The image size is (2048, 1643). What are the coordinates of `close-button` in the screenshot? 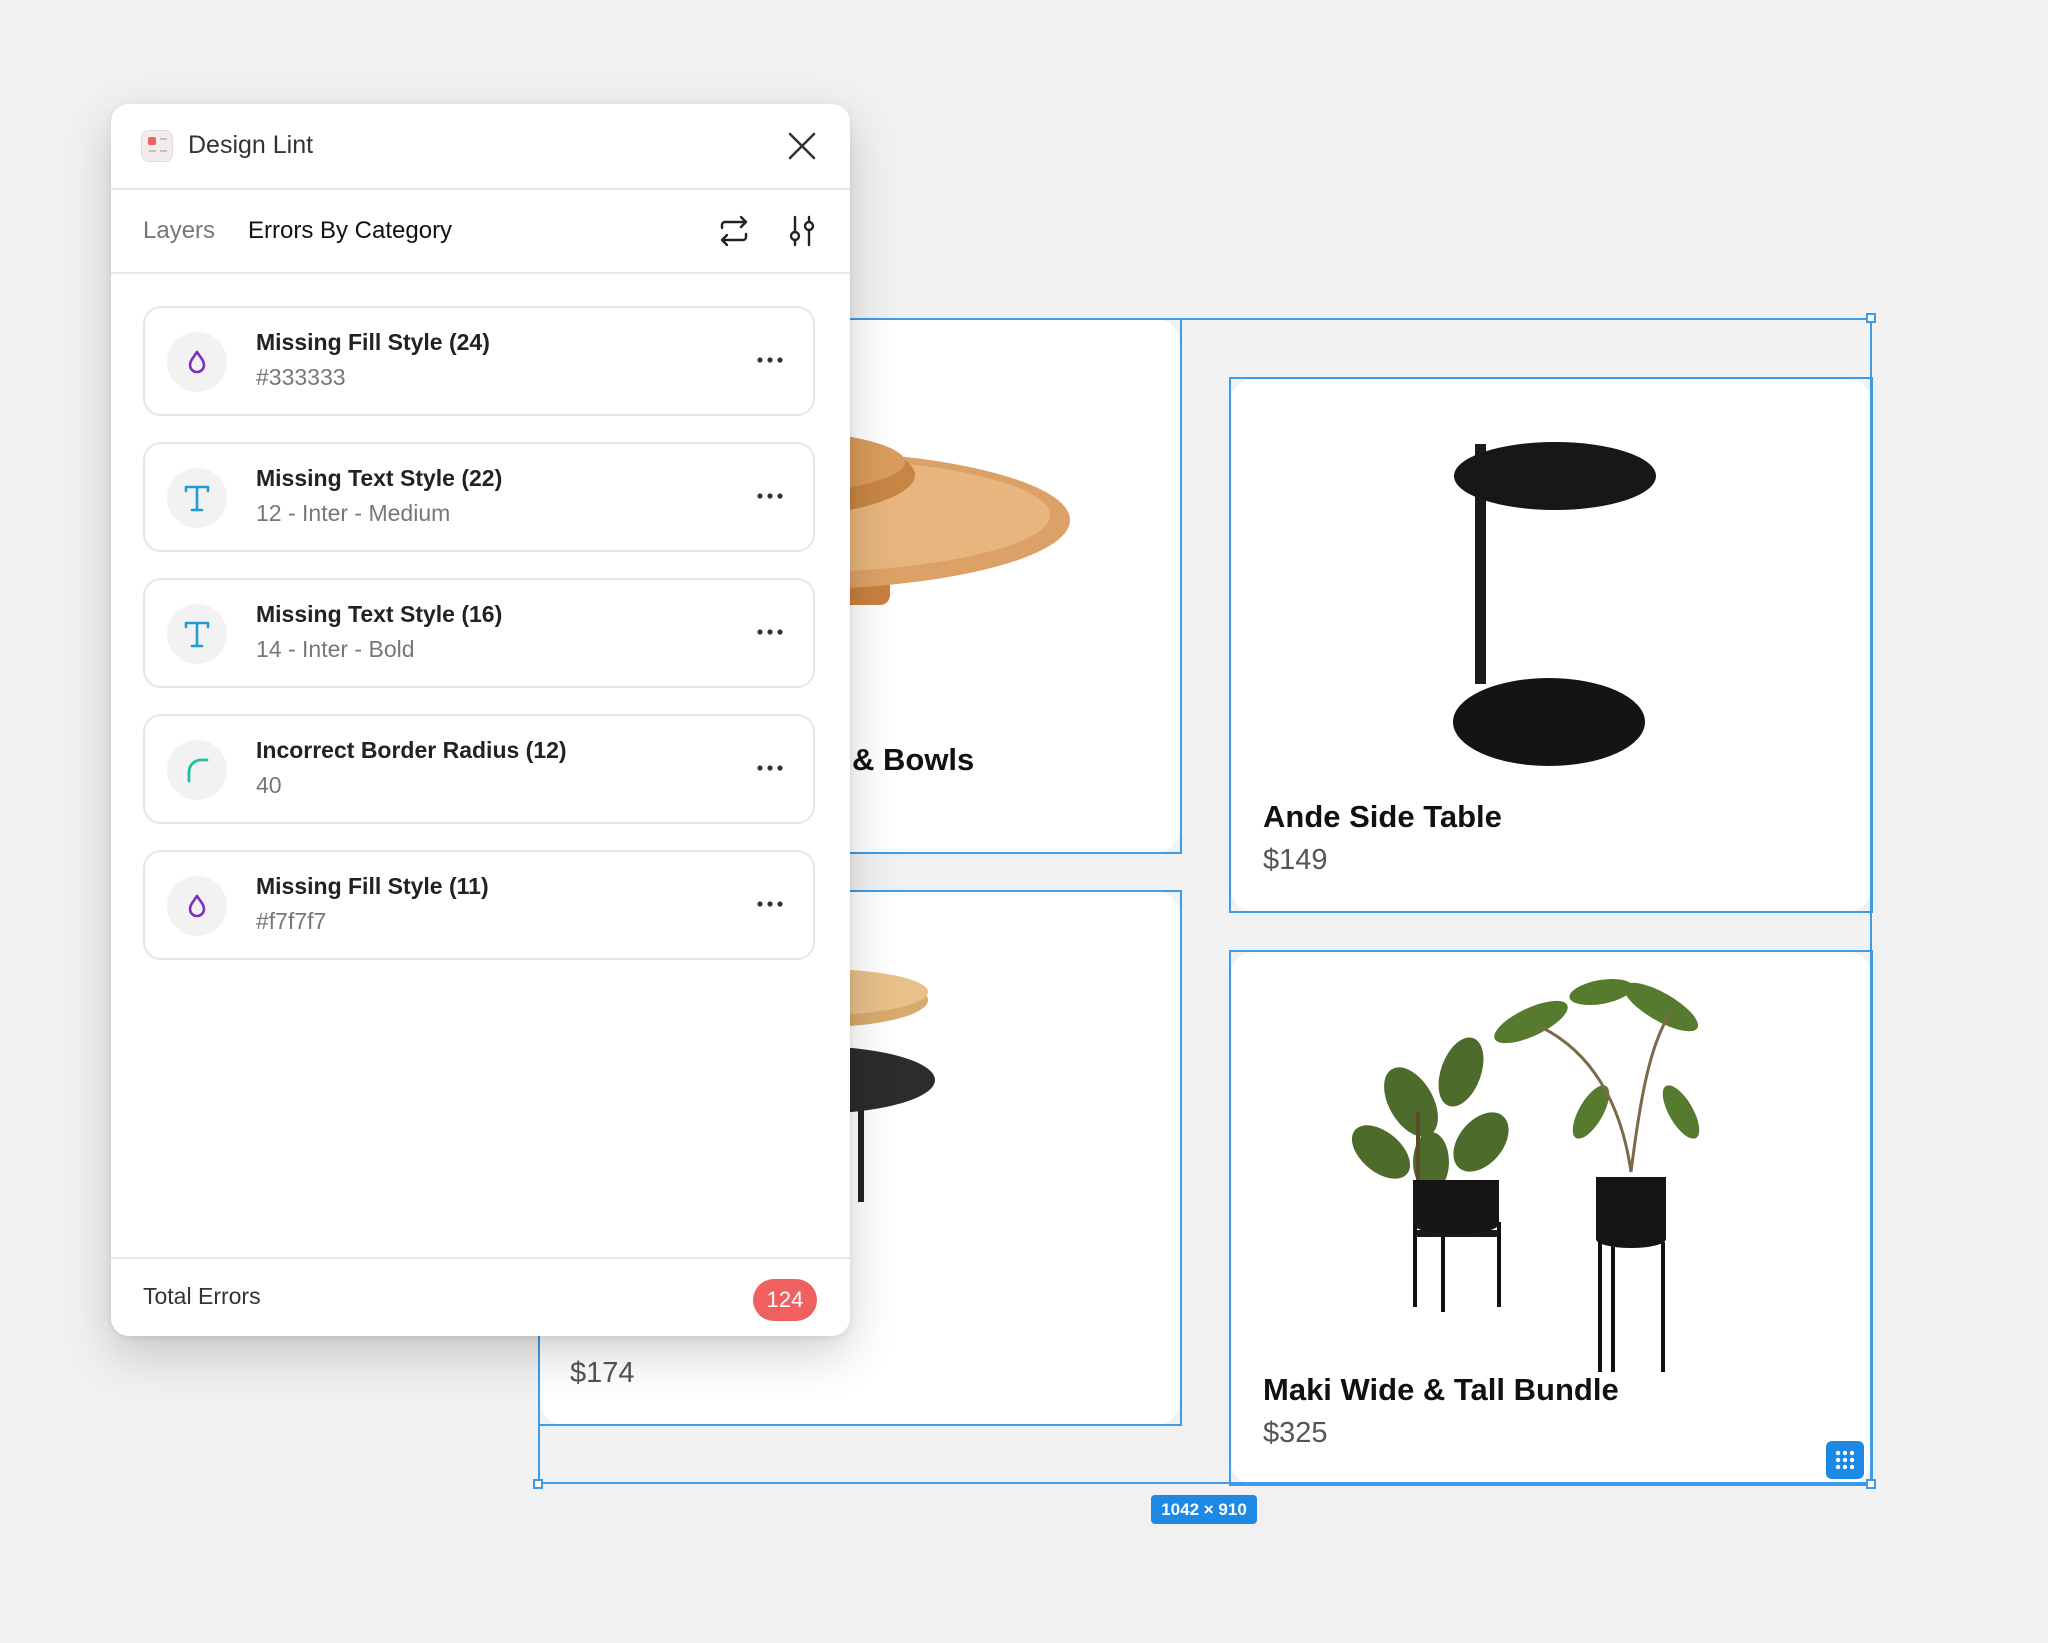 It's located at (802, 146).